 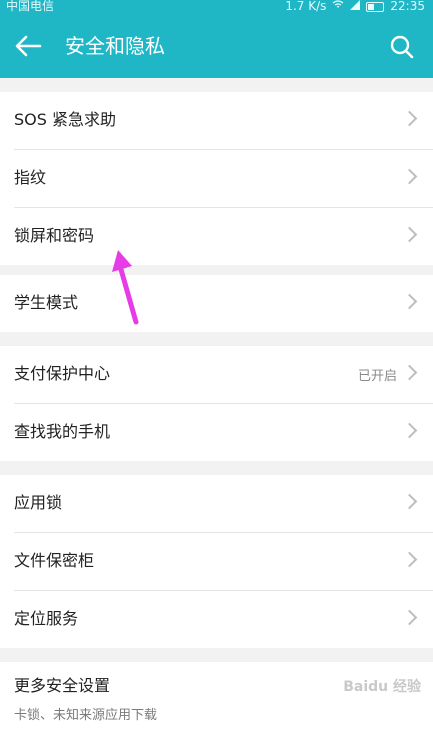 I want to click on item-label: 查找我的手机, so click(x=62, y=431).